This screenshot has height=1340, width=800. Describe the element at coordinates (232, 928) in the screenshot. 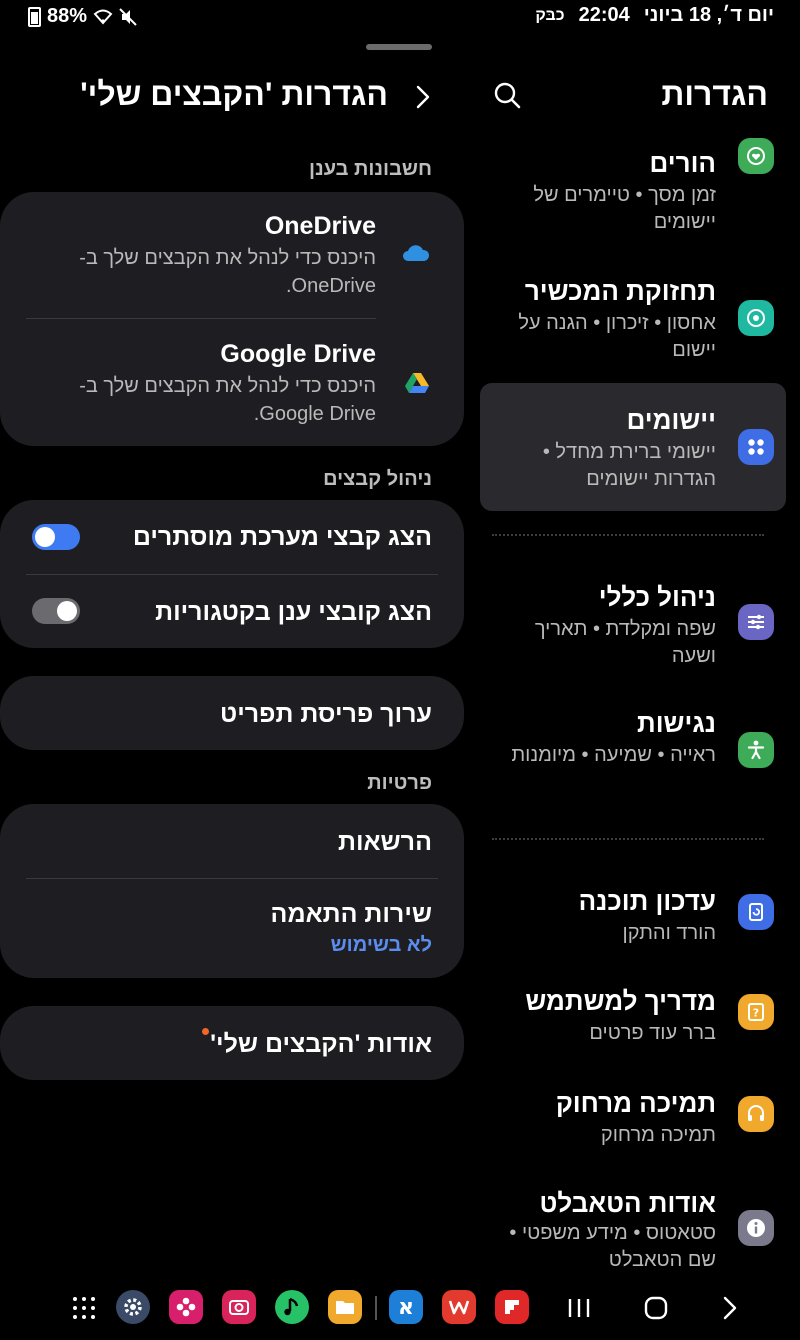

I see `sync-service-row: שירות התאמה לא בשימוש` at that location.